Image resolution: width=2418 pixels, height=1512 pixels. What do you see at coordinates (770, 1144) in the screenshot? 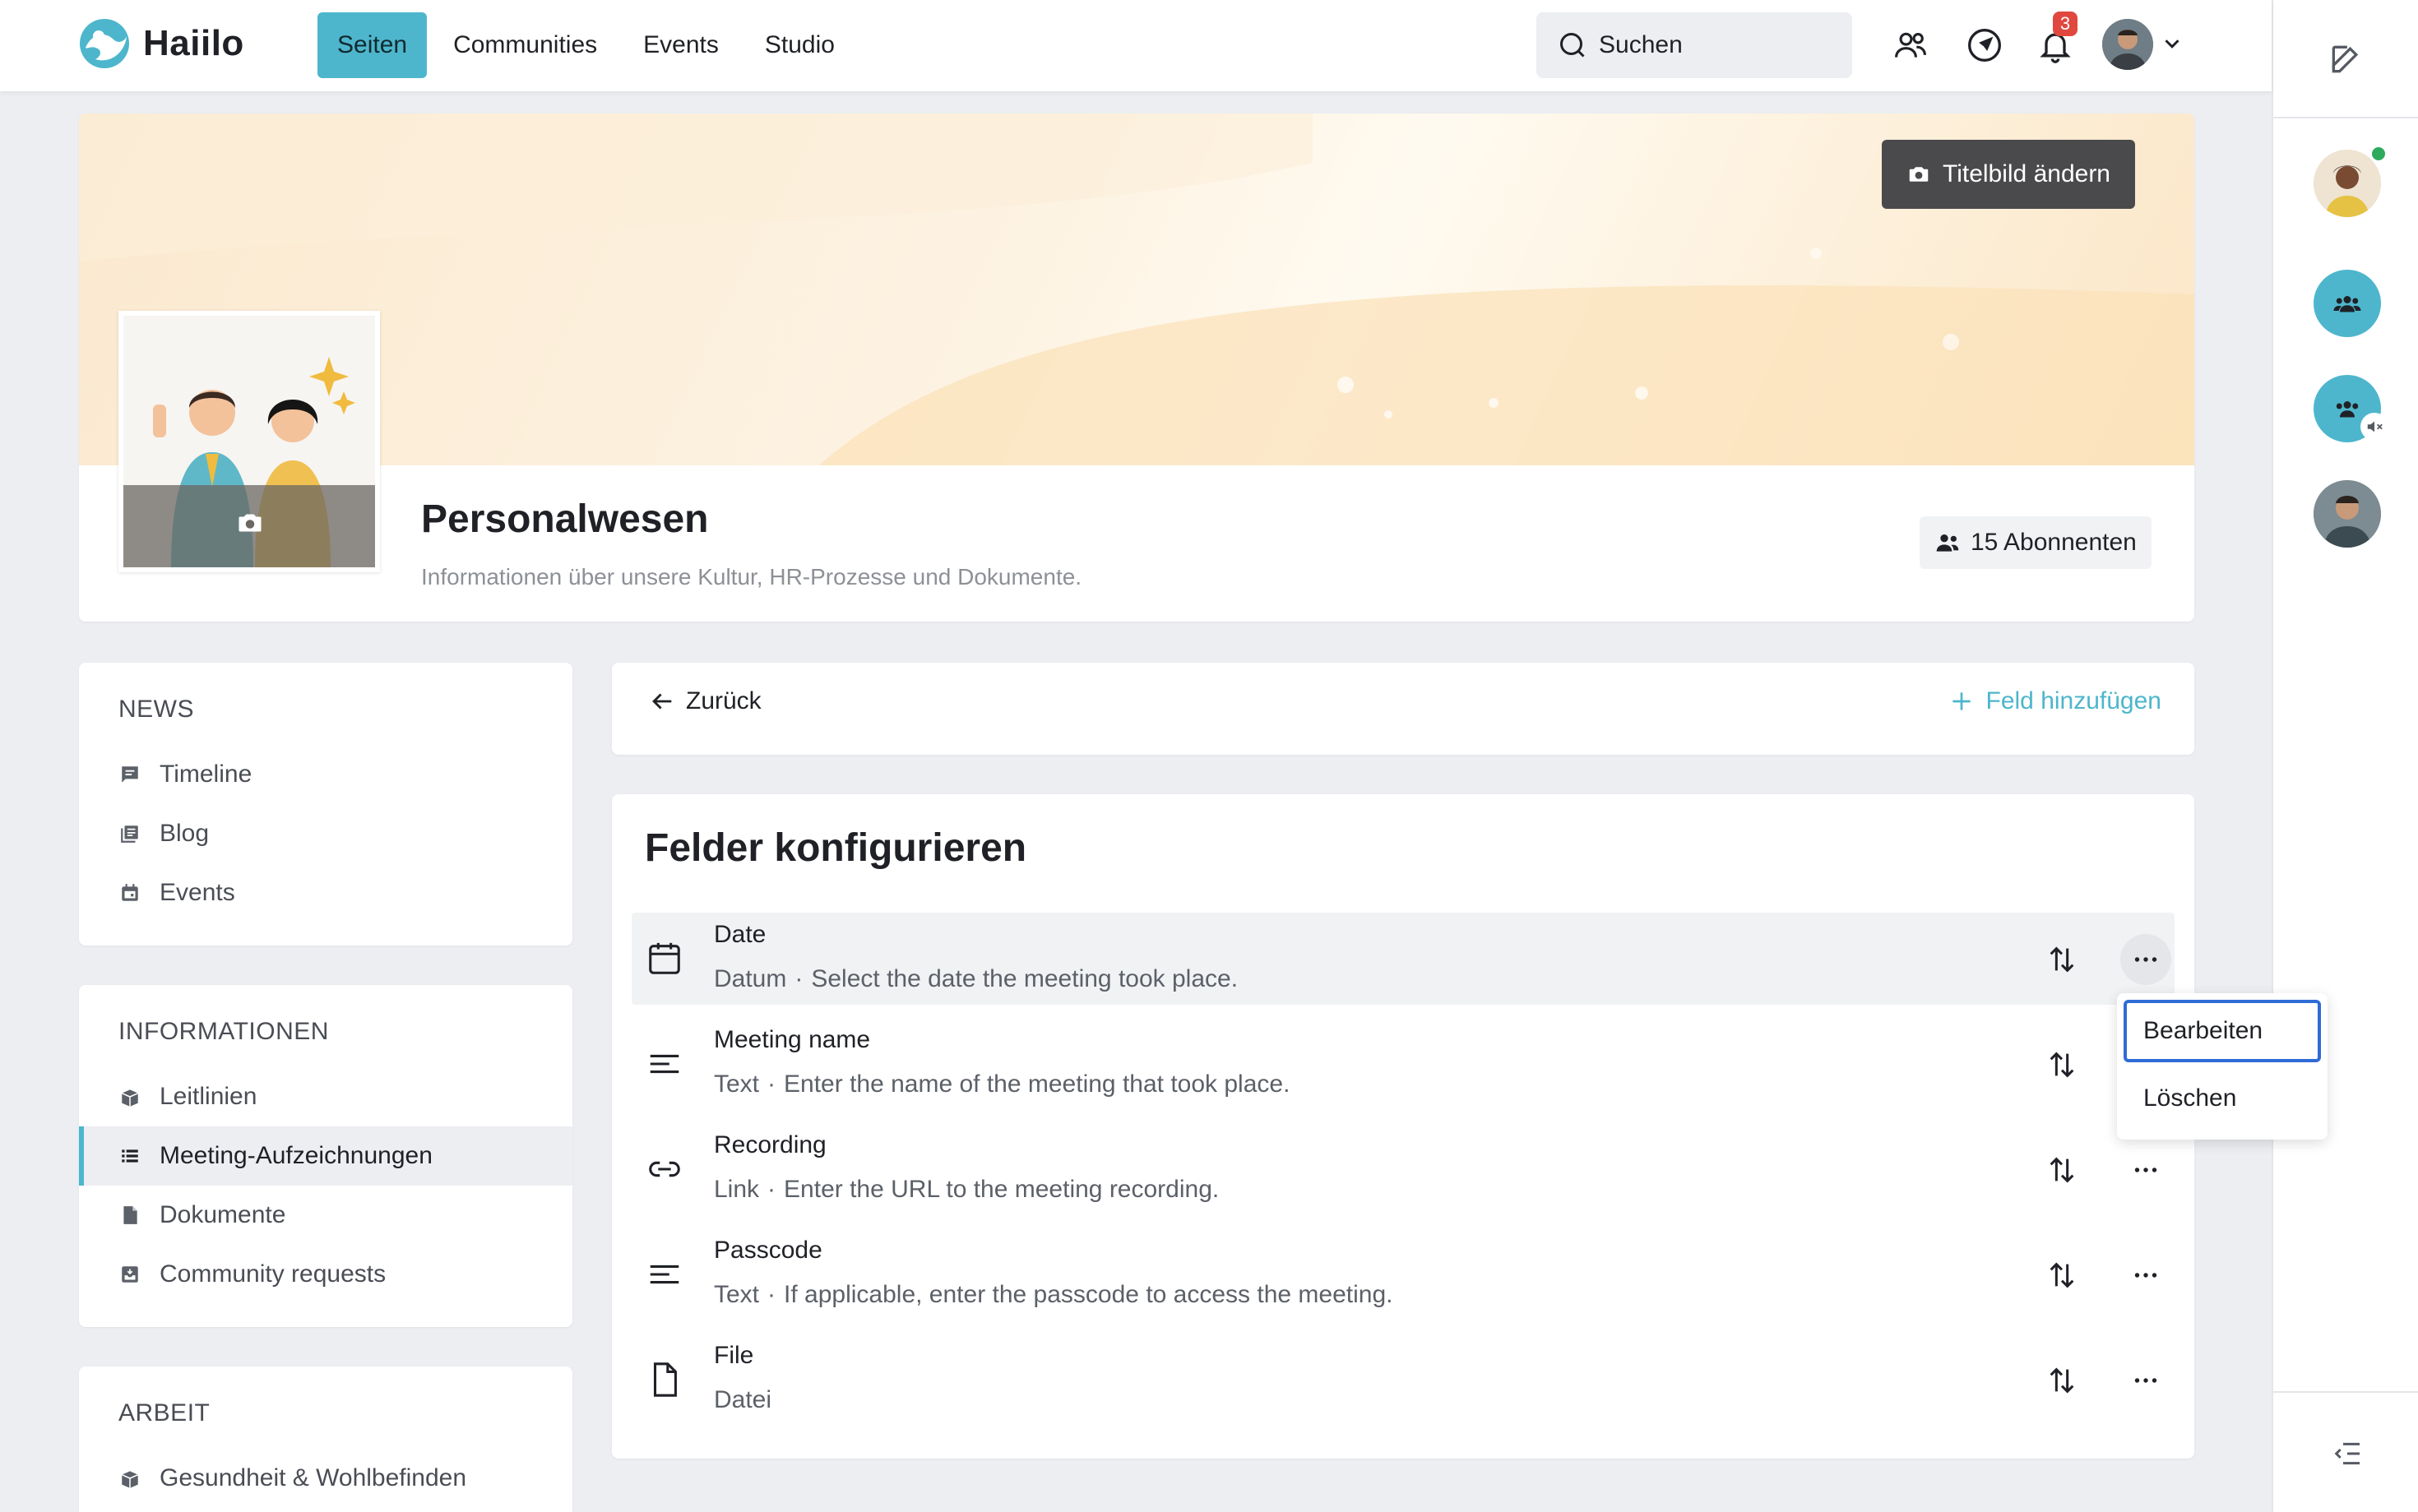
I see `field-name: Recording` at bounding box center [770, 1144].